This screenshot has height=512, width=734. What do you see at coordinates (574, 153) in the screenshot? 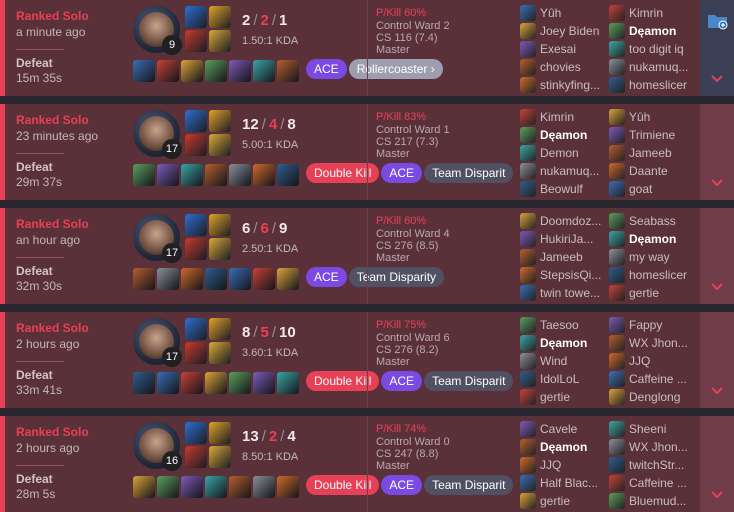
I see `player-name: Demon` at bounding box center [574, 153].